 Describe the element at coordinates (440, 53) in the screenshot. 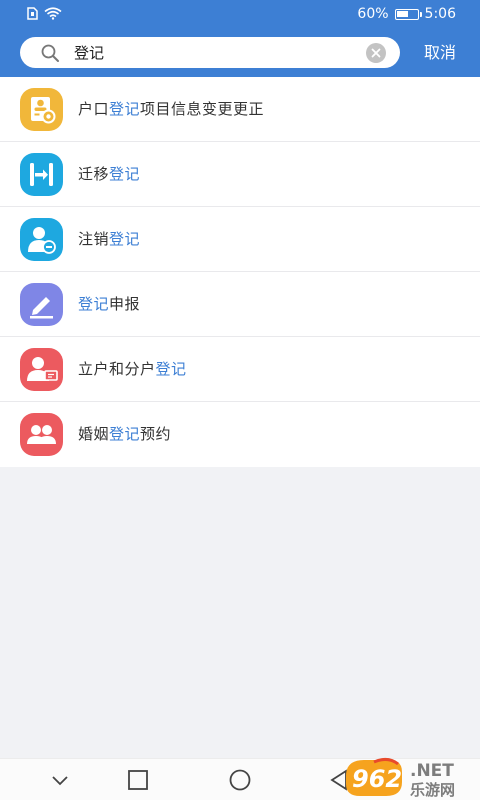

I see `cancel-button: 取消` at that location.